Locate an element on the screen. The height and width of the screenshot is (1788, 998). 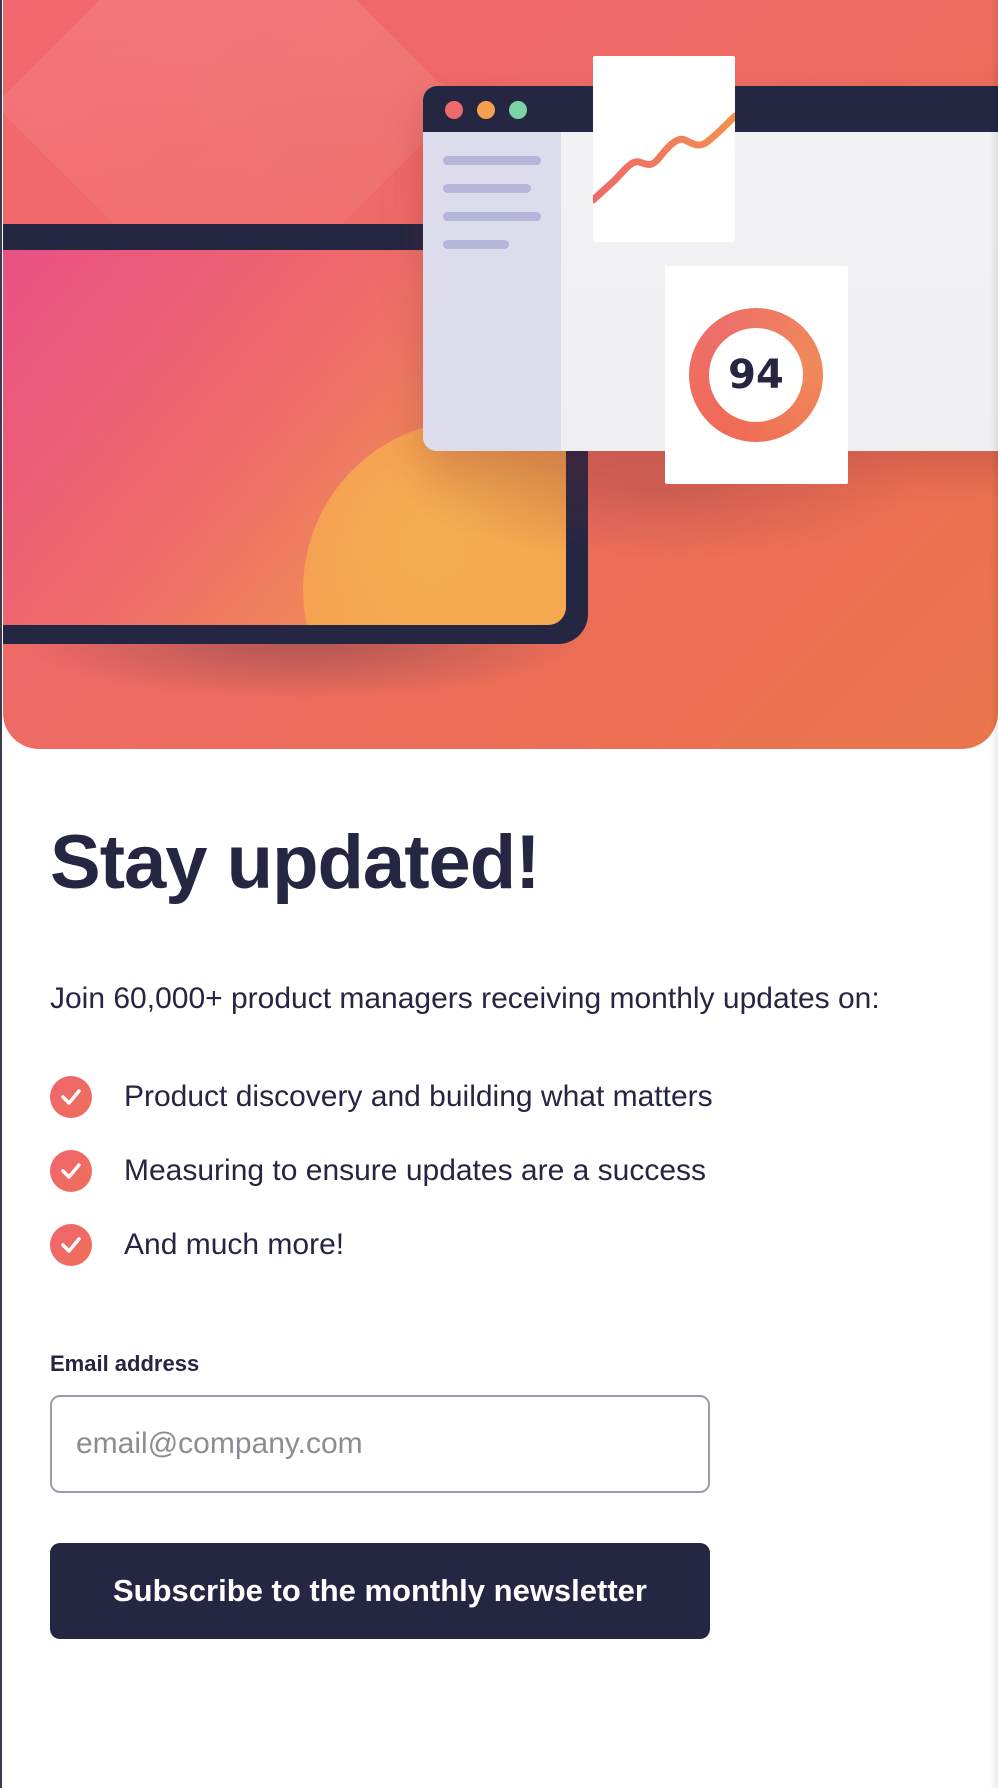
feature-text: And much more! is located at coordinates (234, 1244).